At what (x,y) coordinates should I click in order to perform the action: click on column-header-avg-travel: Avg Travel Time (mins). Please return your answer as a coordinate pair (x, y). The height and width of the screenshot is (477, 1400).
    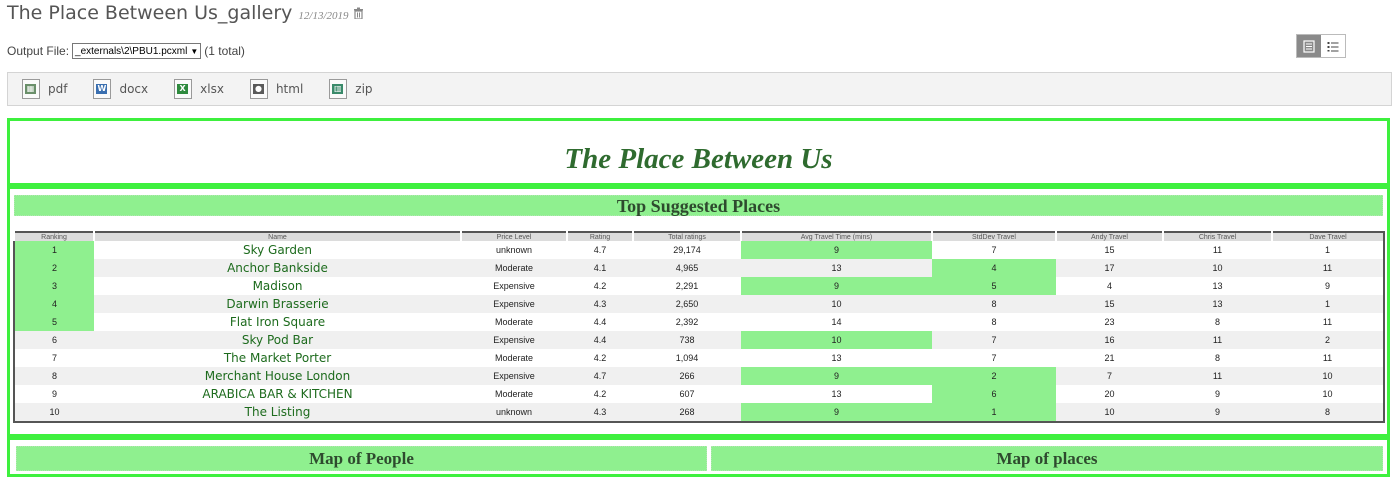
    Looking at the image, I should click on (836, 236).